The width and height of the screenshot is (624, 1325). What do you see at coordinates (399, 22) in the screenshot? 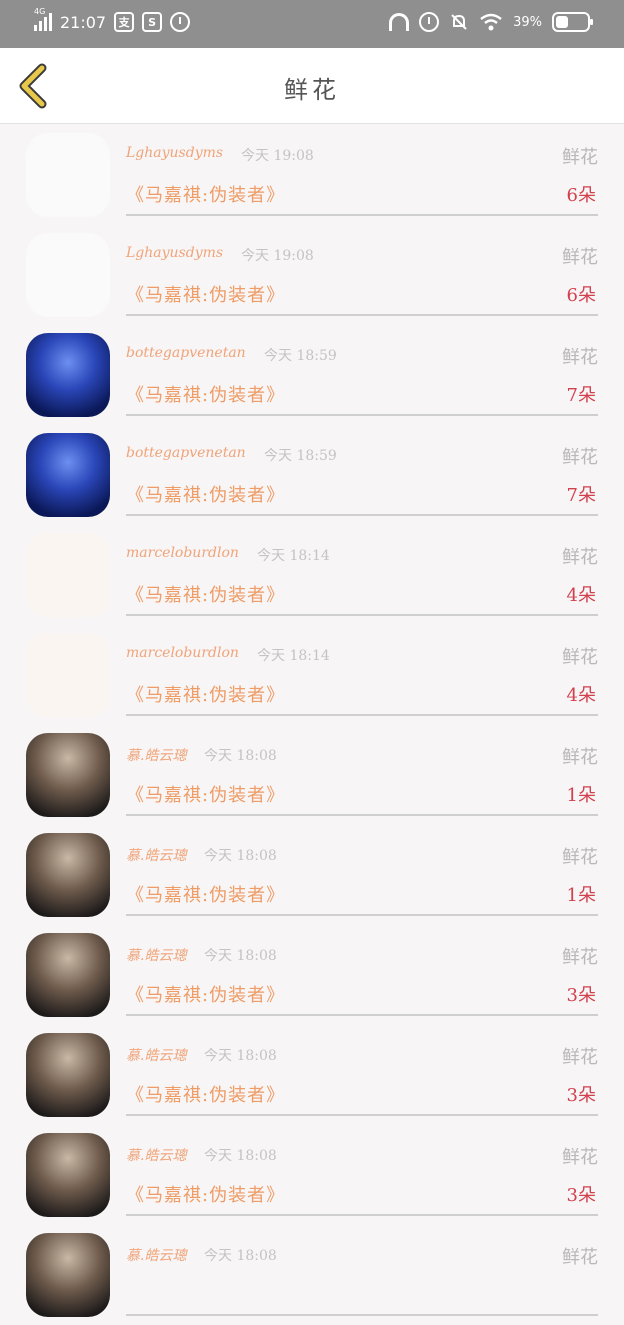
I see `headset-icon` at bounding box center [399, 22].